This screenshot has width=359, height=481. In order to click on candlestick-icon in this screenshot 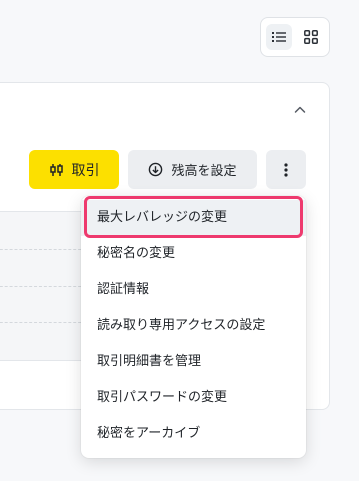, I will do `click(56, 169)`.